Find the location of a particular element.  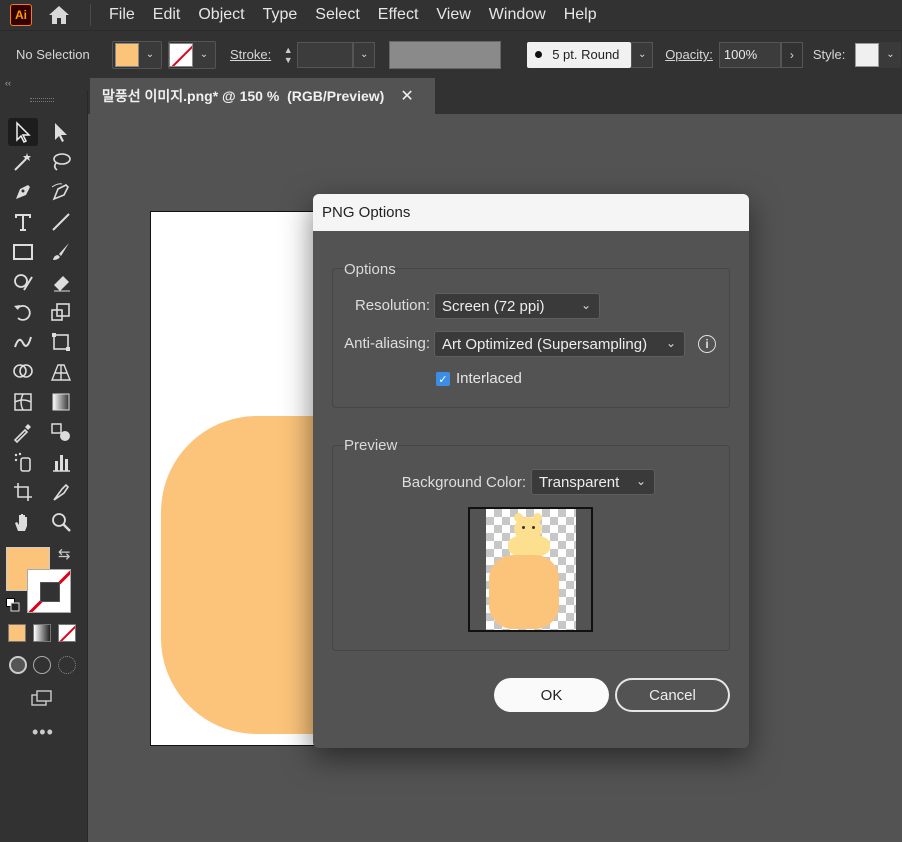

magic-wand-tool-icon is located at coordinates (23, 162).